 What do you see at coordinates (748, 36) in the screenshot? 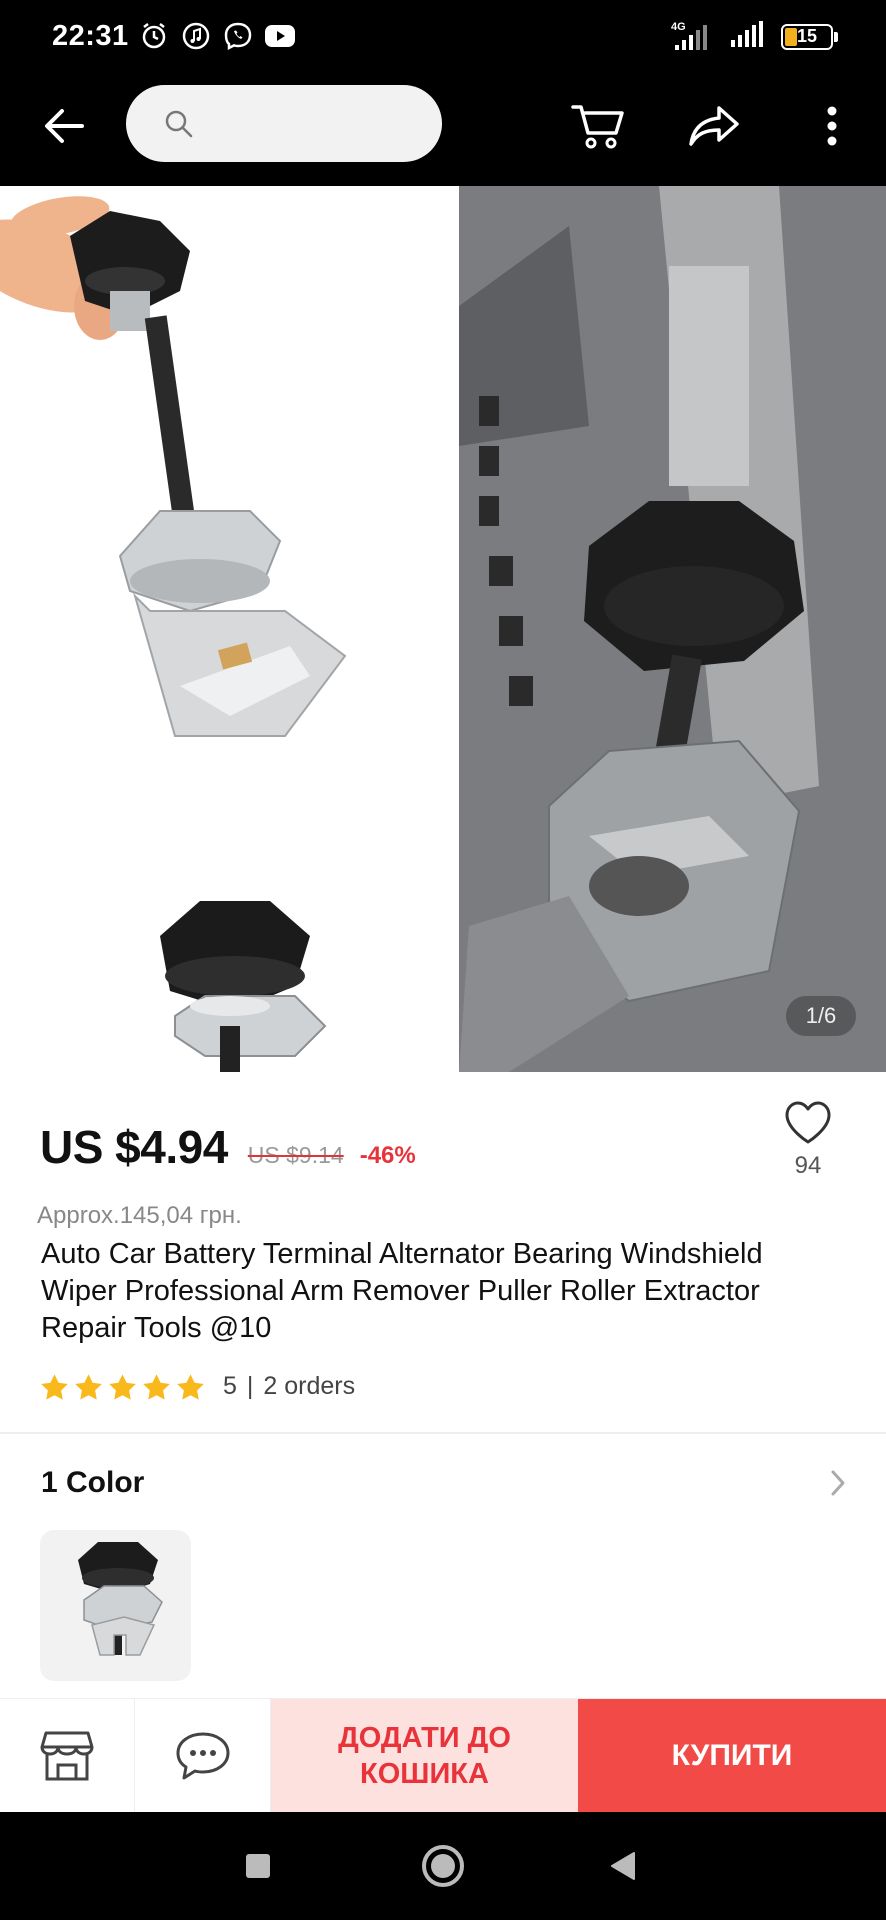
I see `signal-icon` at bounding box center [748, 36].